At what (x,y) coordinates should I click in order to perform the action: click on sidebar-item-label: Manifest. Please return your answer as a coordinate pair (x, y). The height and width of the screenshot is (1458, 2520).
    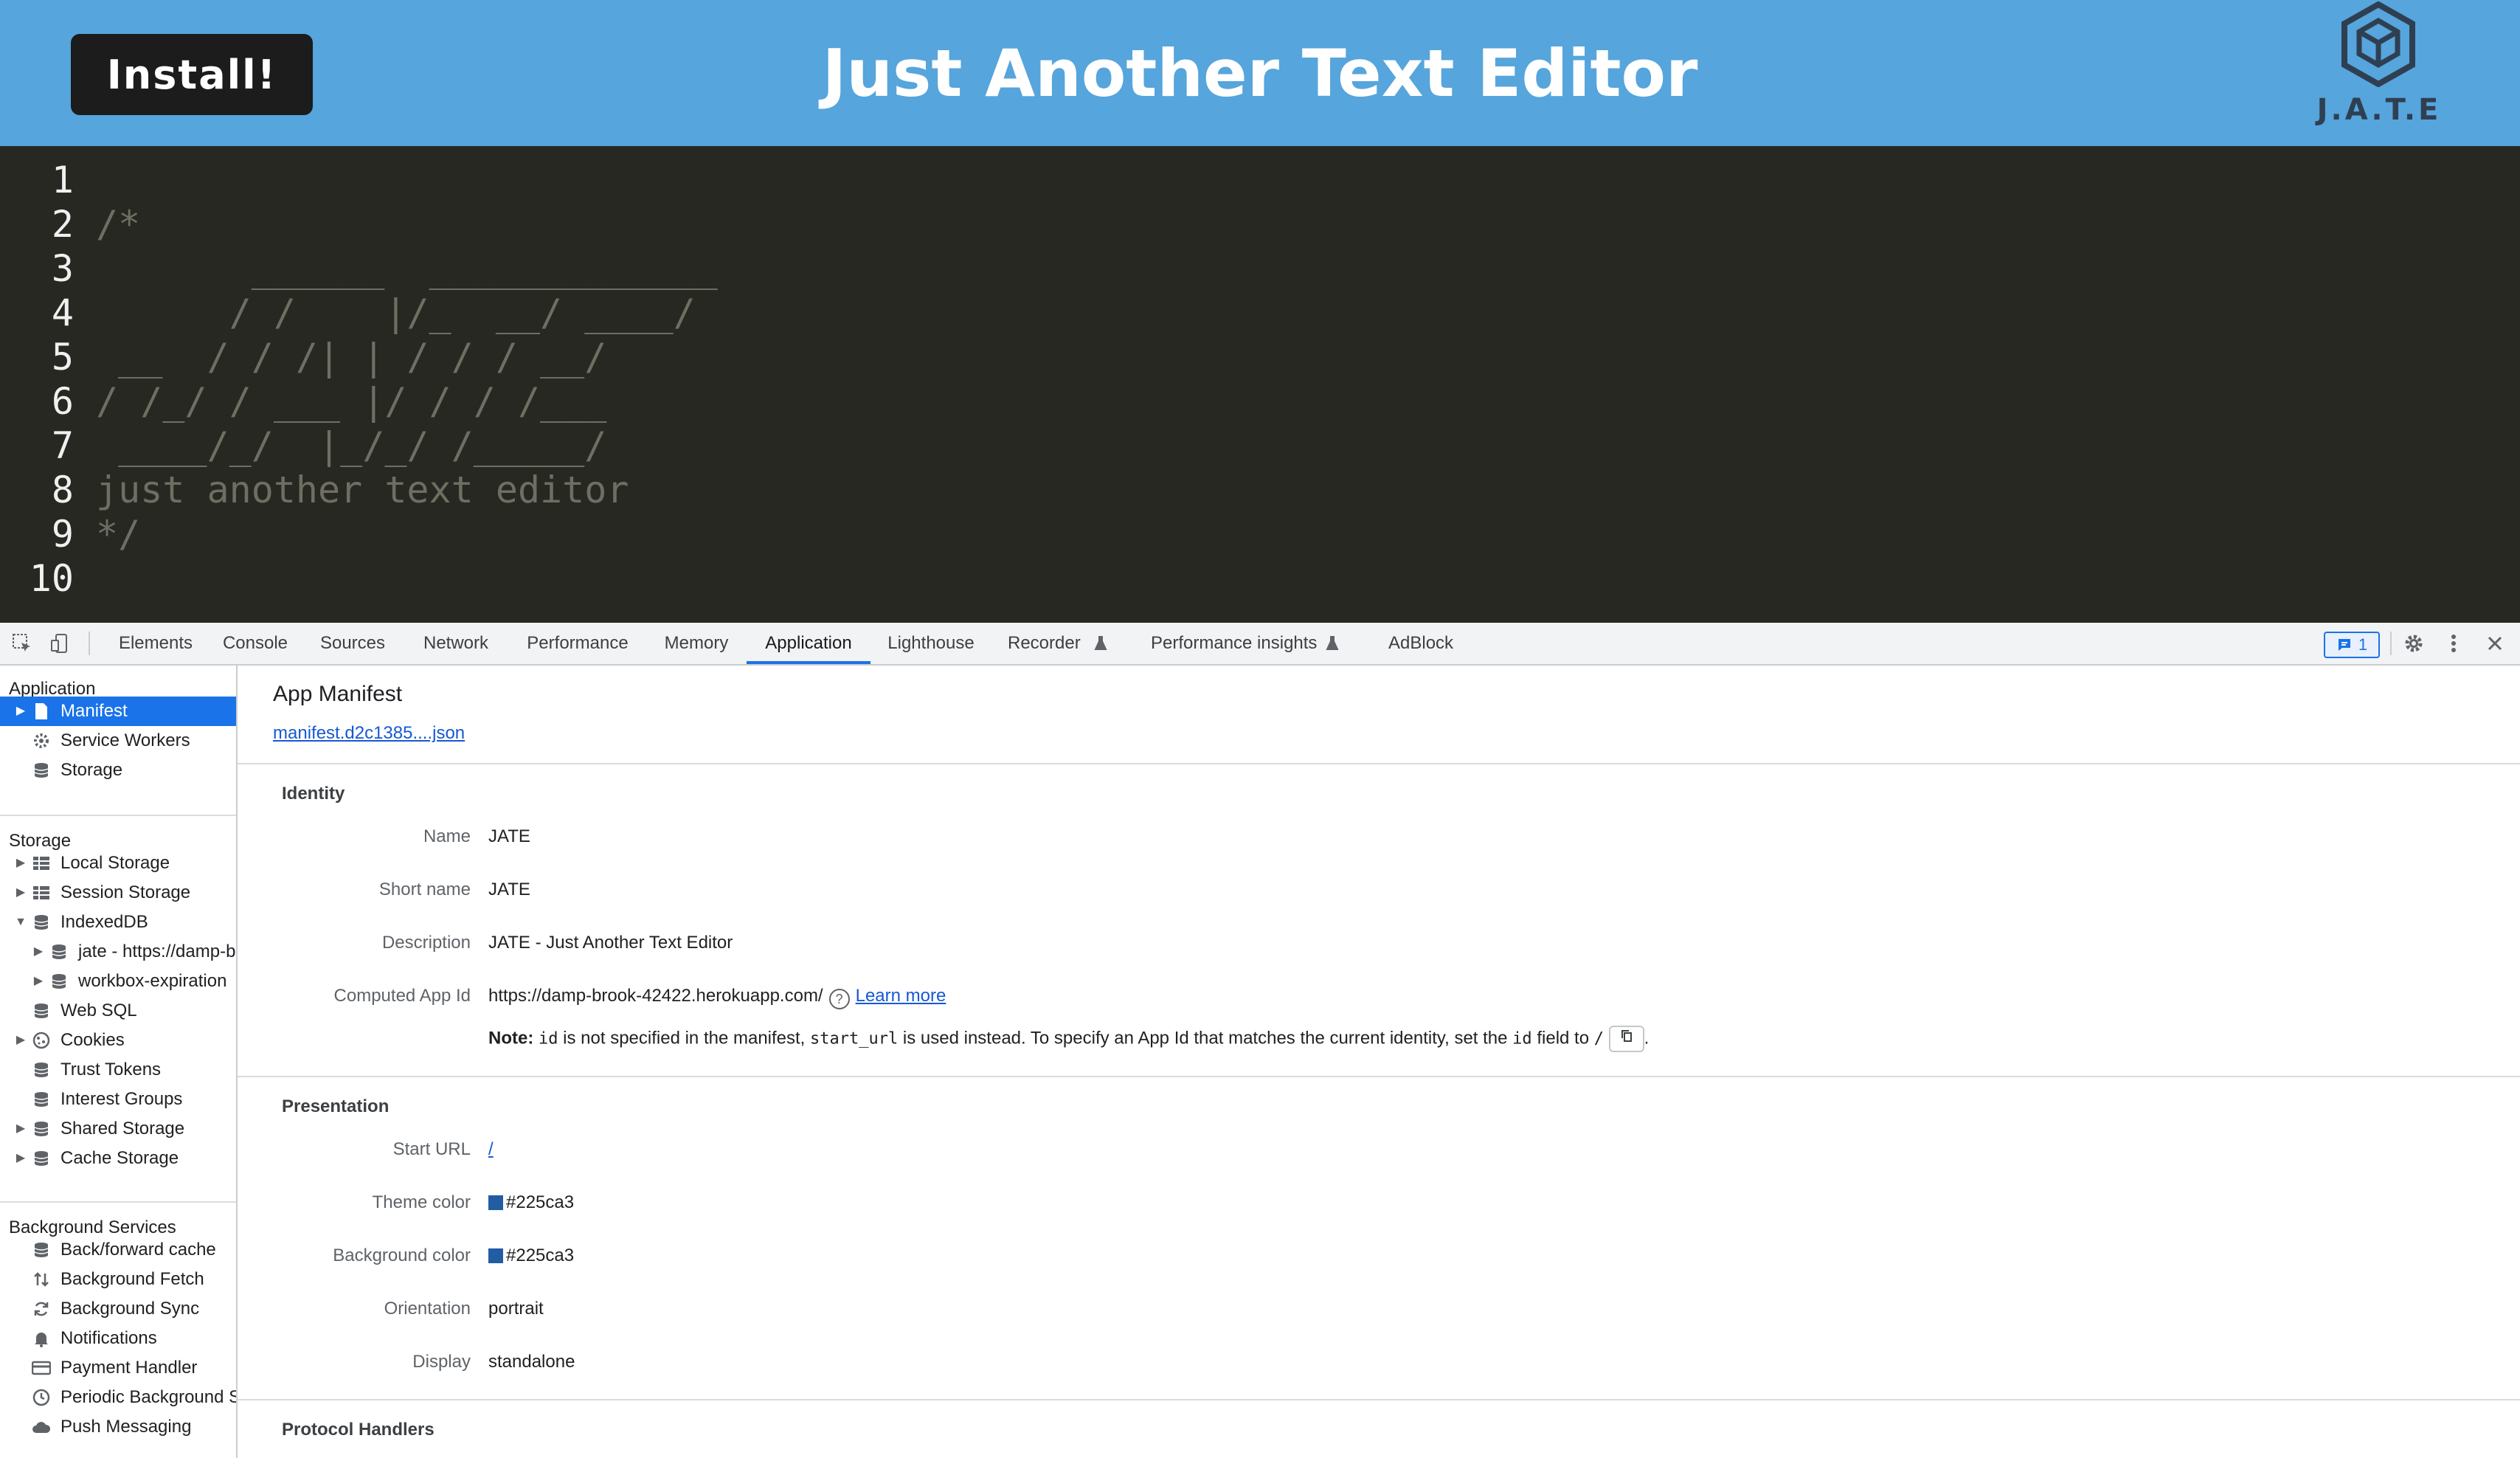
    Looking at the image, I should click on (94, 711).